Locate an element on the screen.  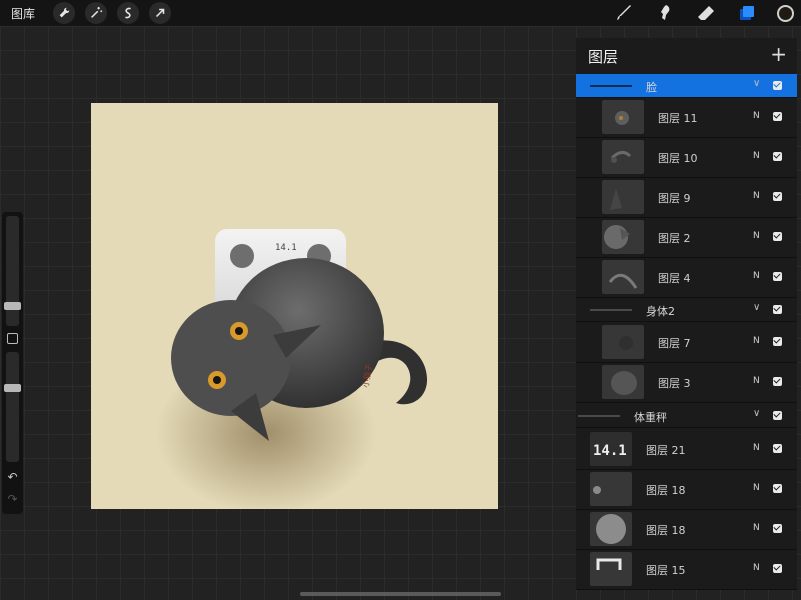
layers-panel-title: 图层 is located at coordinates (603, 57).